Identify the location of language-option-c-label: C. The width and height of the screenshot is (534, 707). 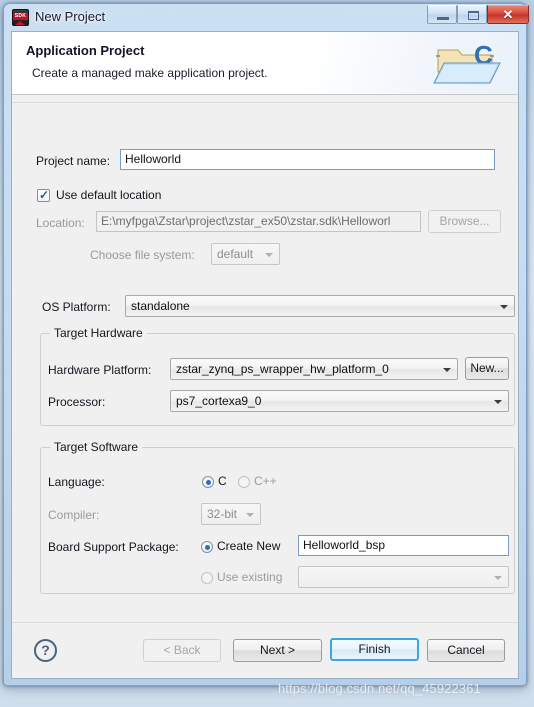
(222, 481).